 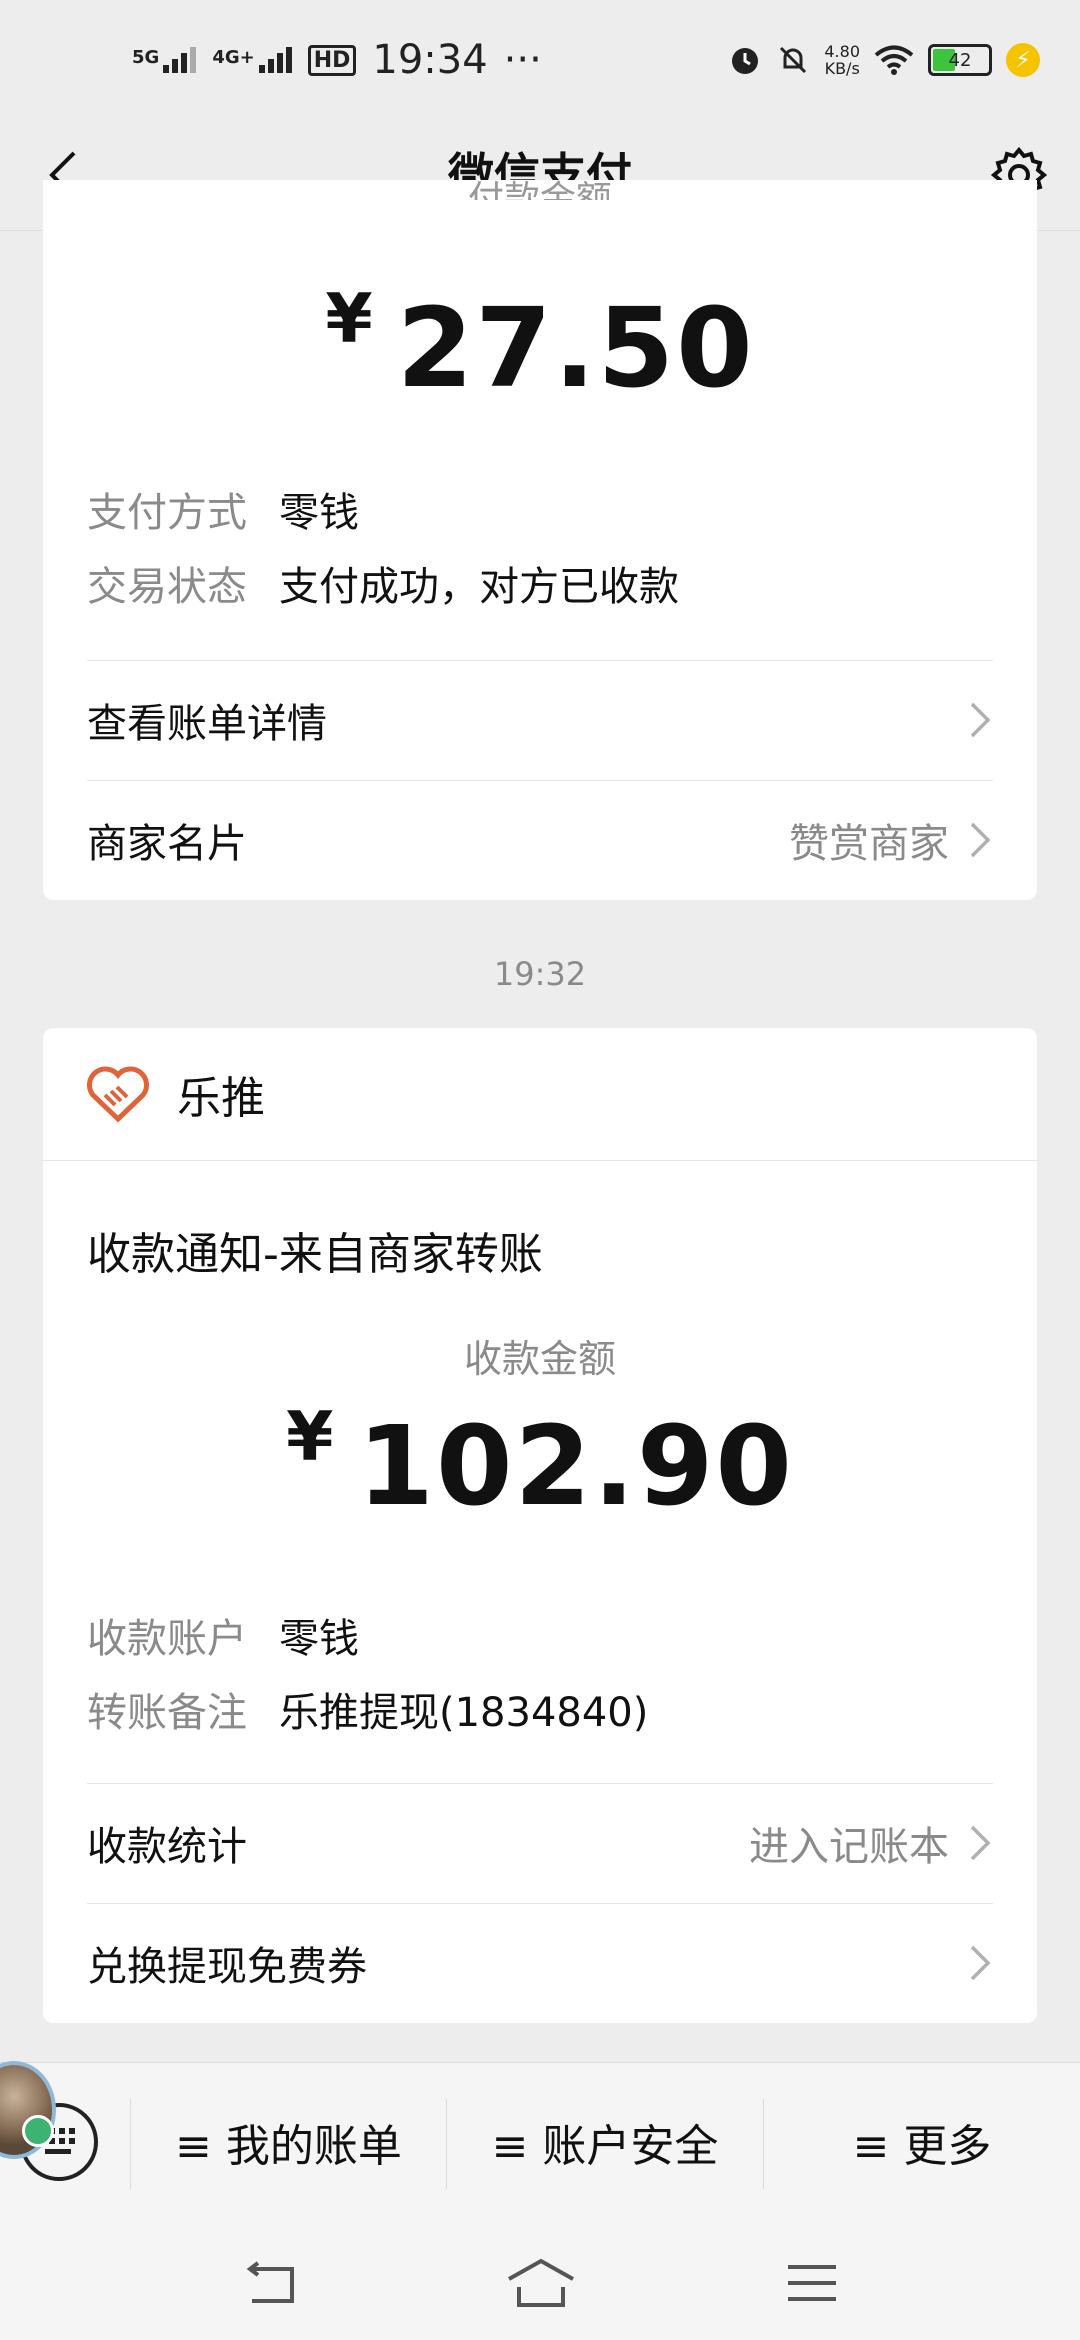 I want to click on hd-voice-icon: HD, so click(x=332, y=60).